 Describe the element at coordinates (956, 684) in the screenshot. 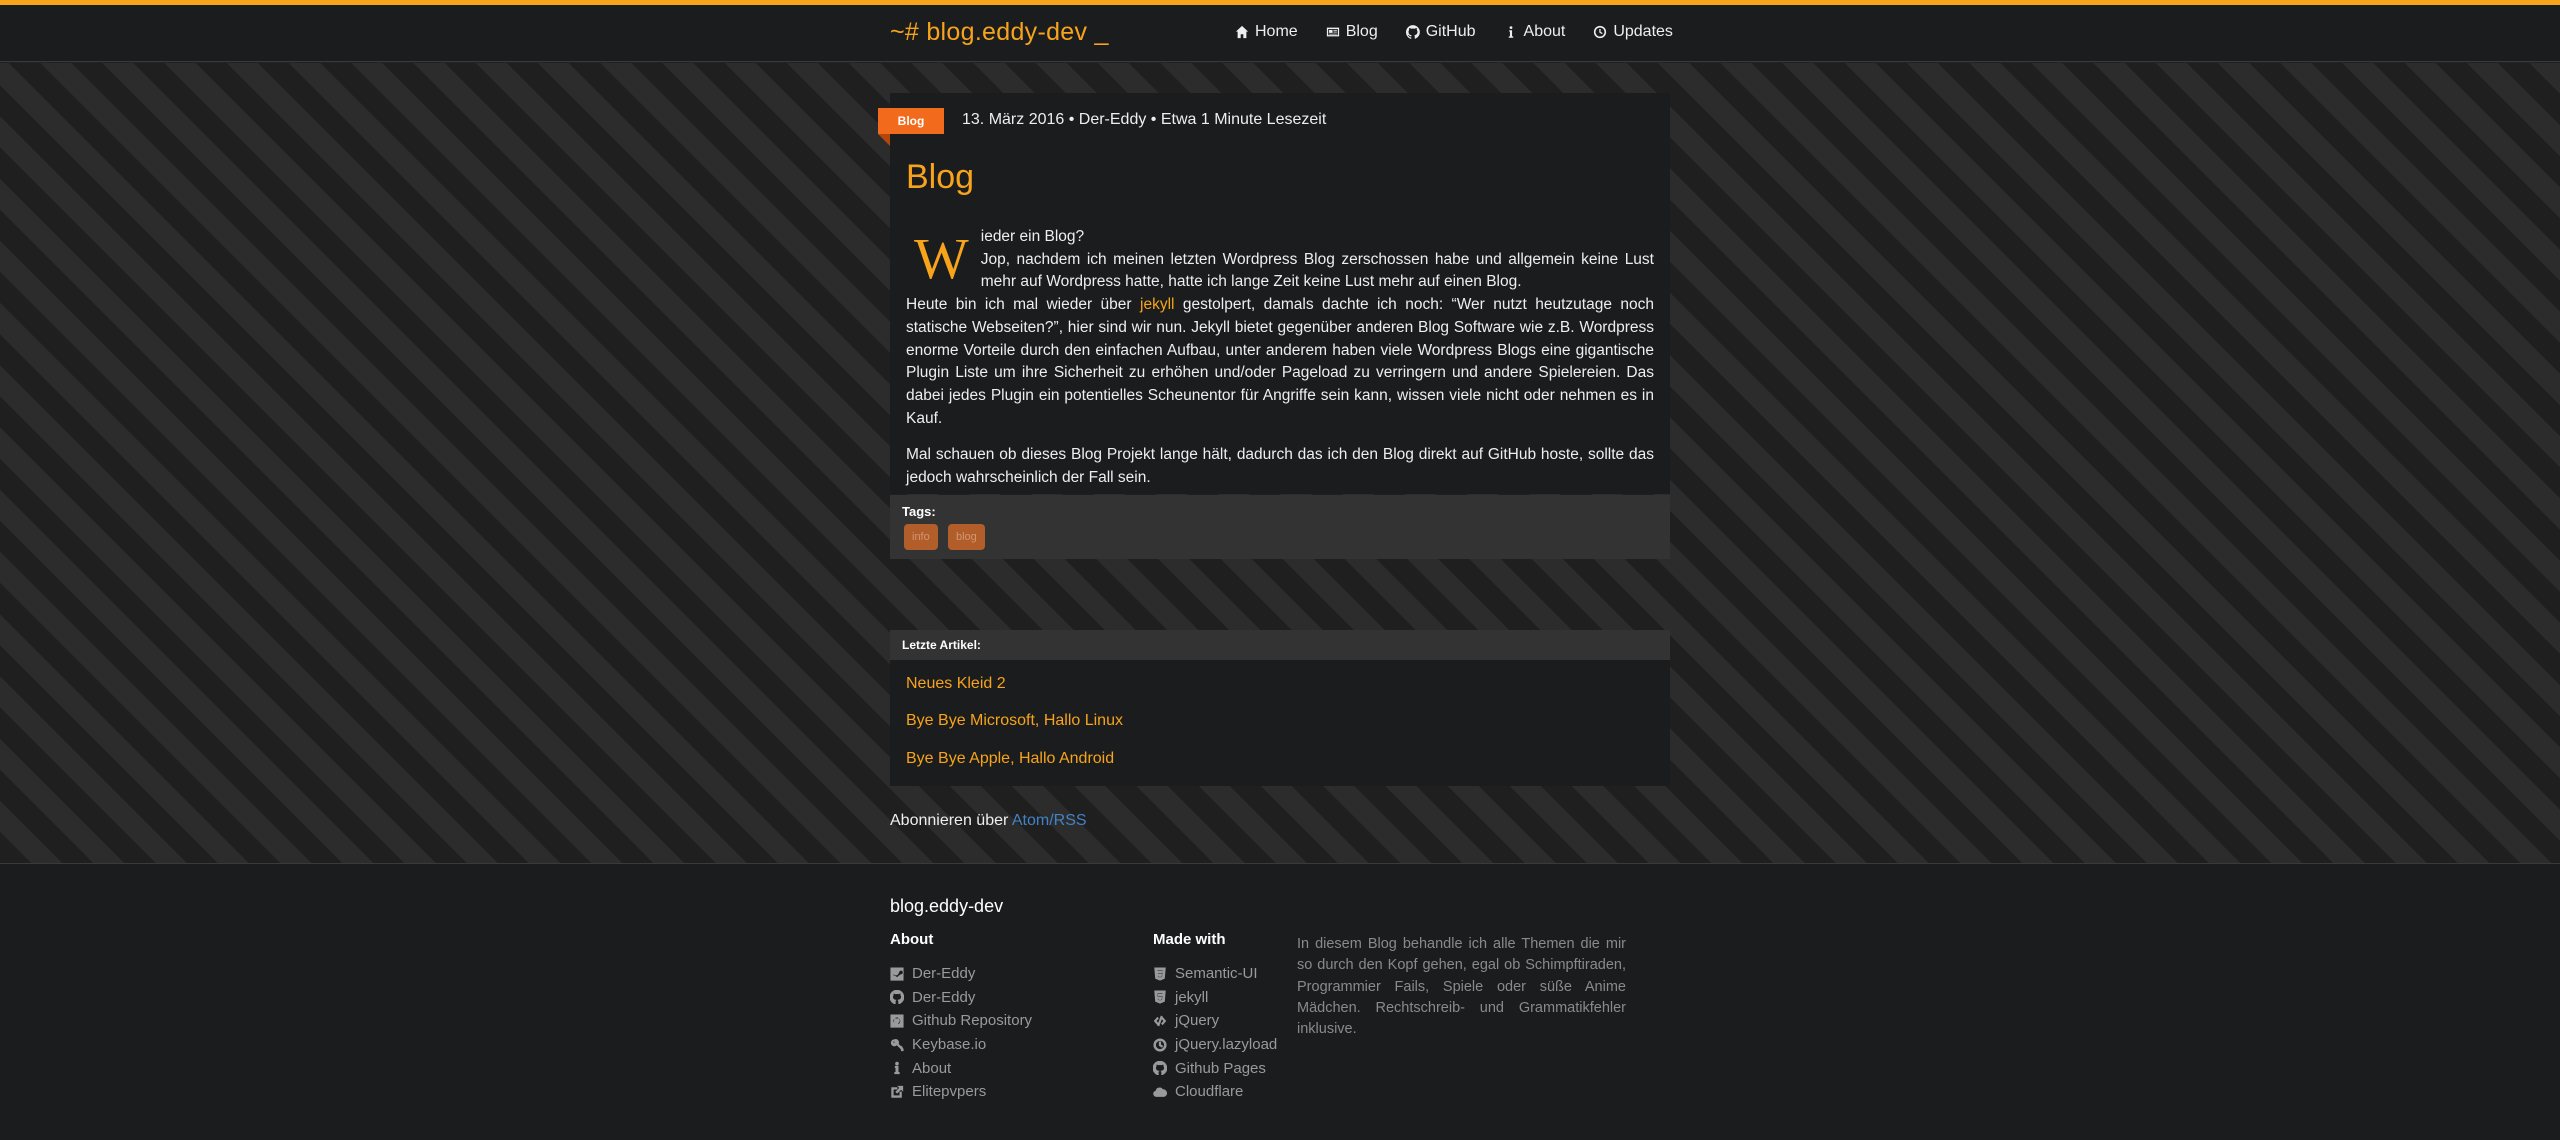

I see `recent-article-link: Neues Kleid 2` at that location.